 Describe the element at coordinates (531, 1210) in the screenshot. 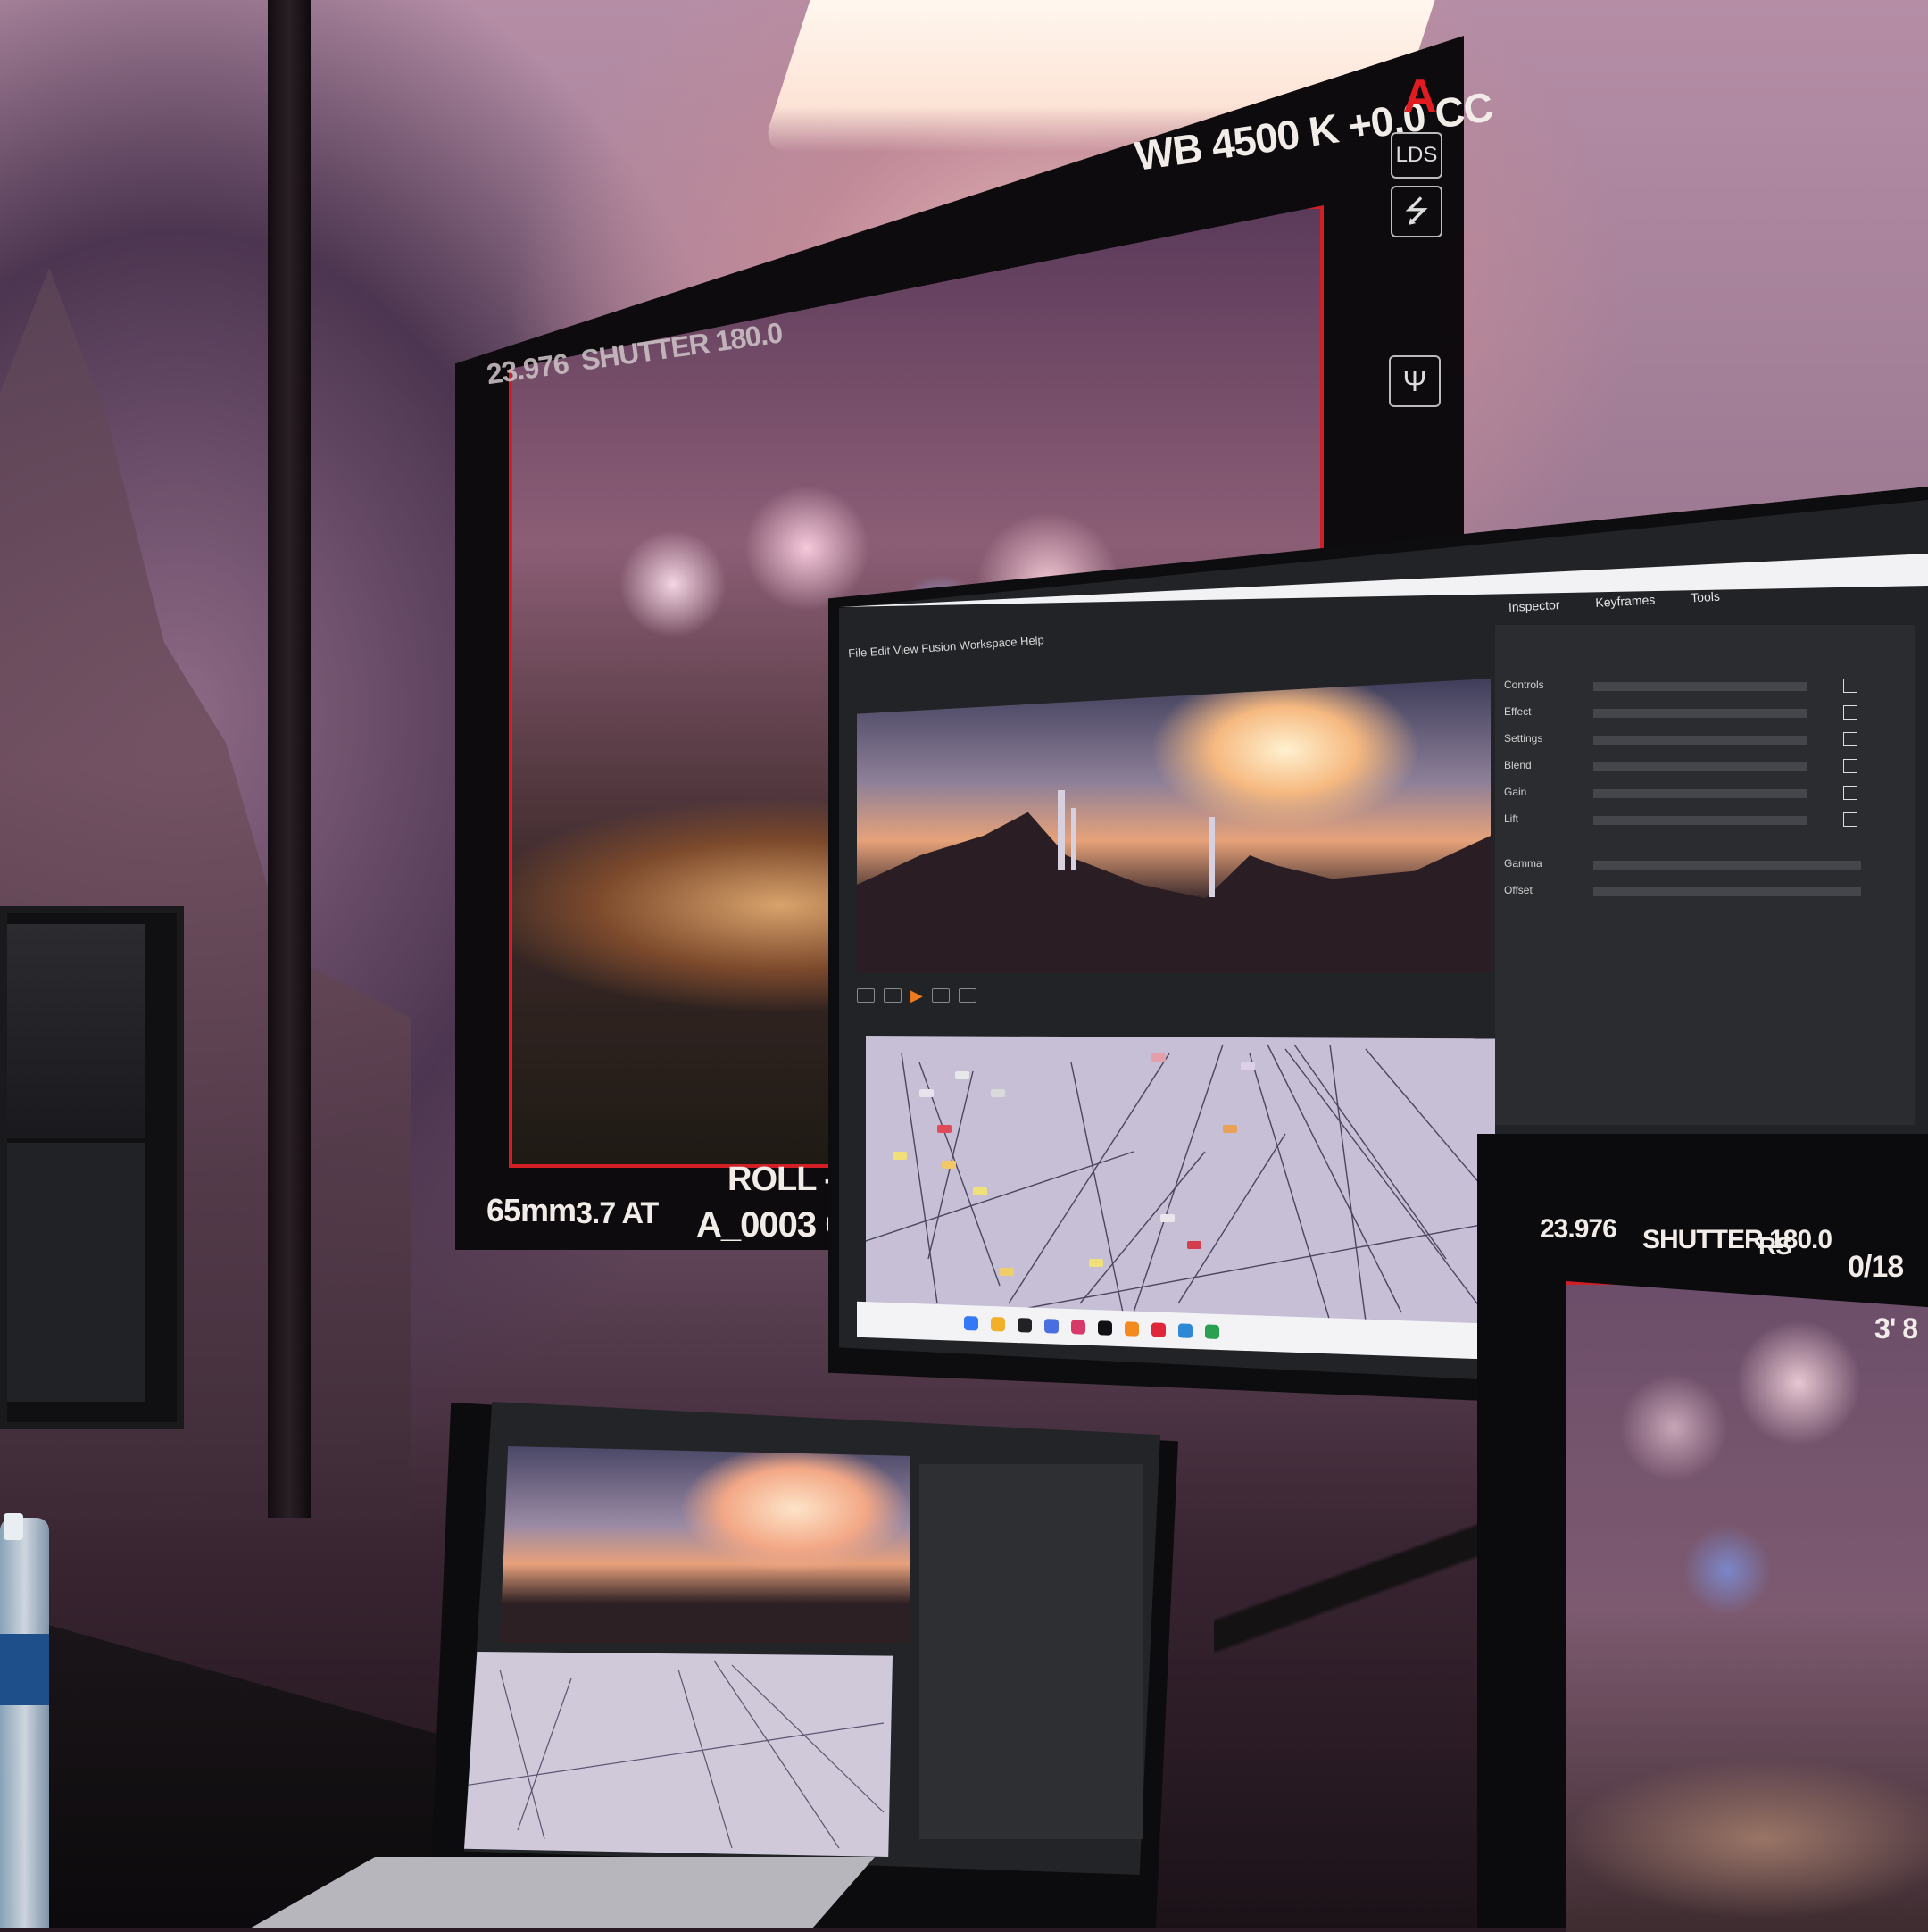

I see `osd-iris: 65mm` at that location.